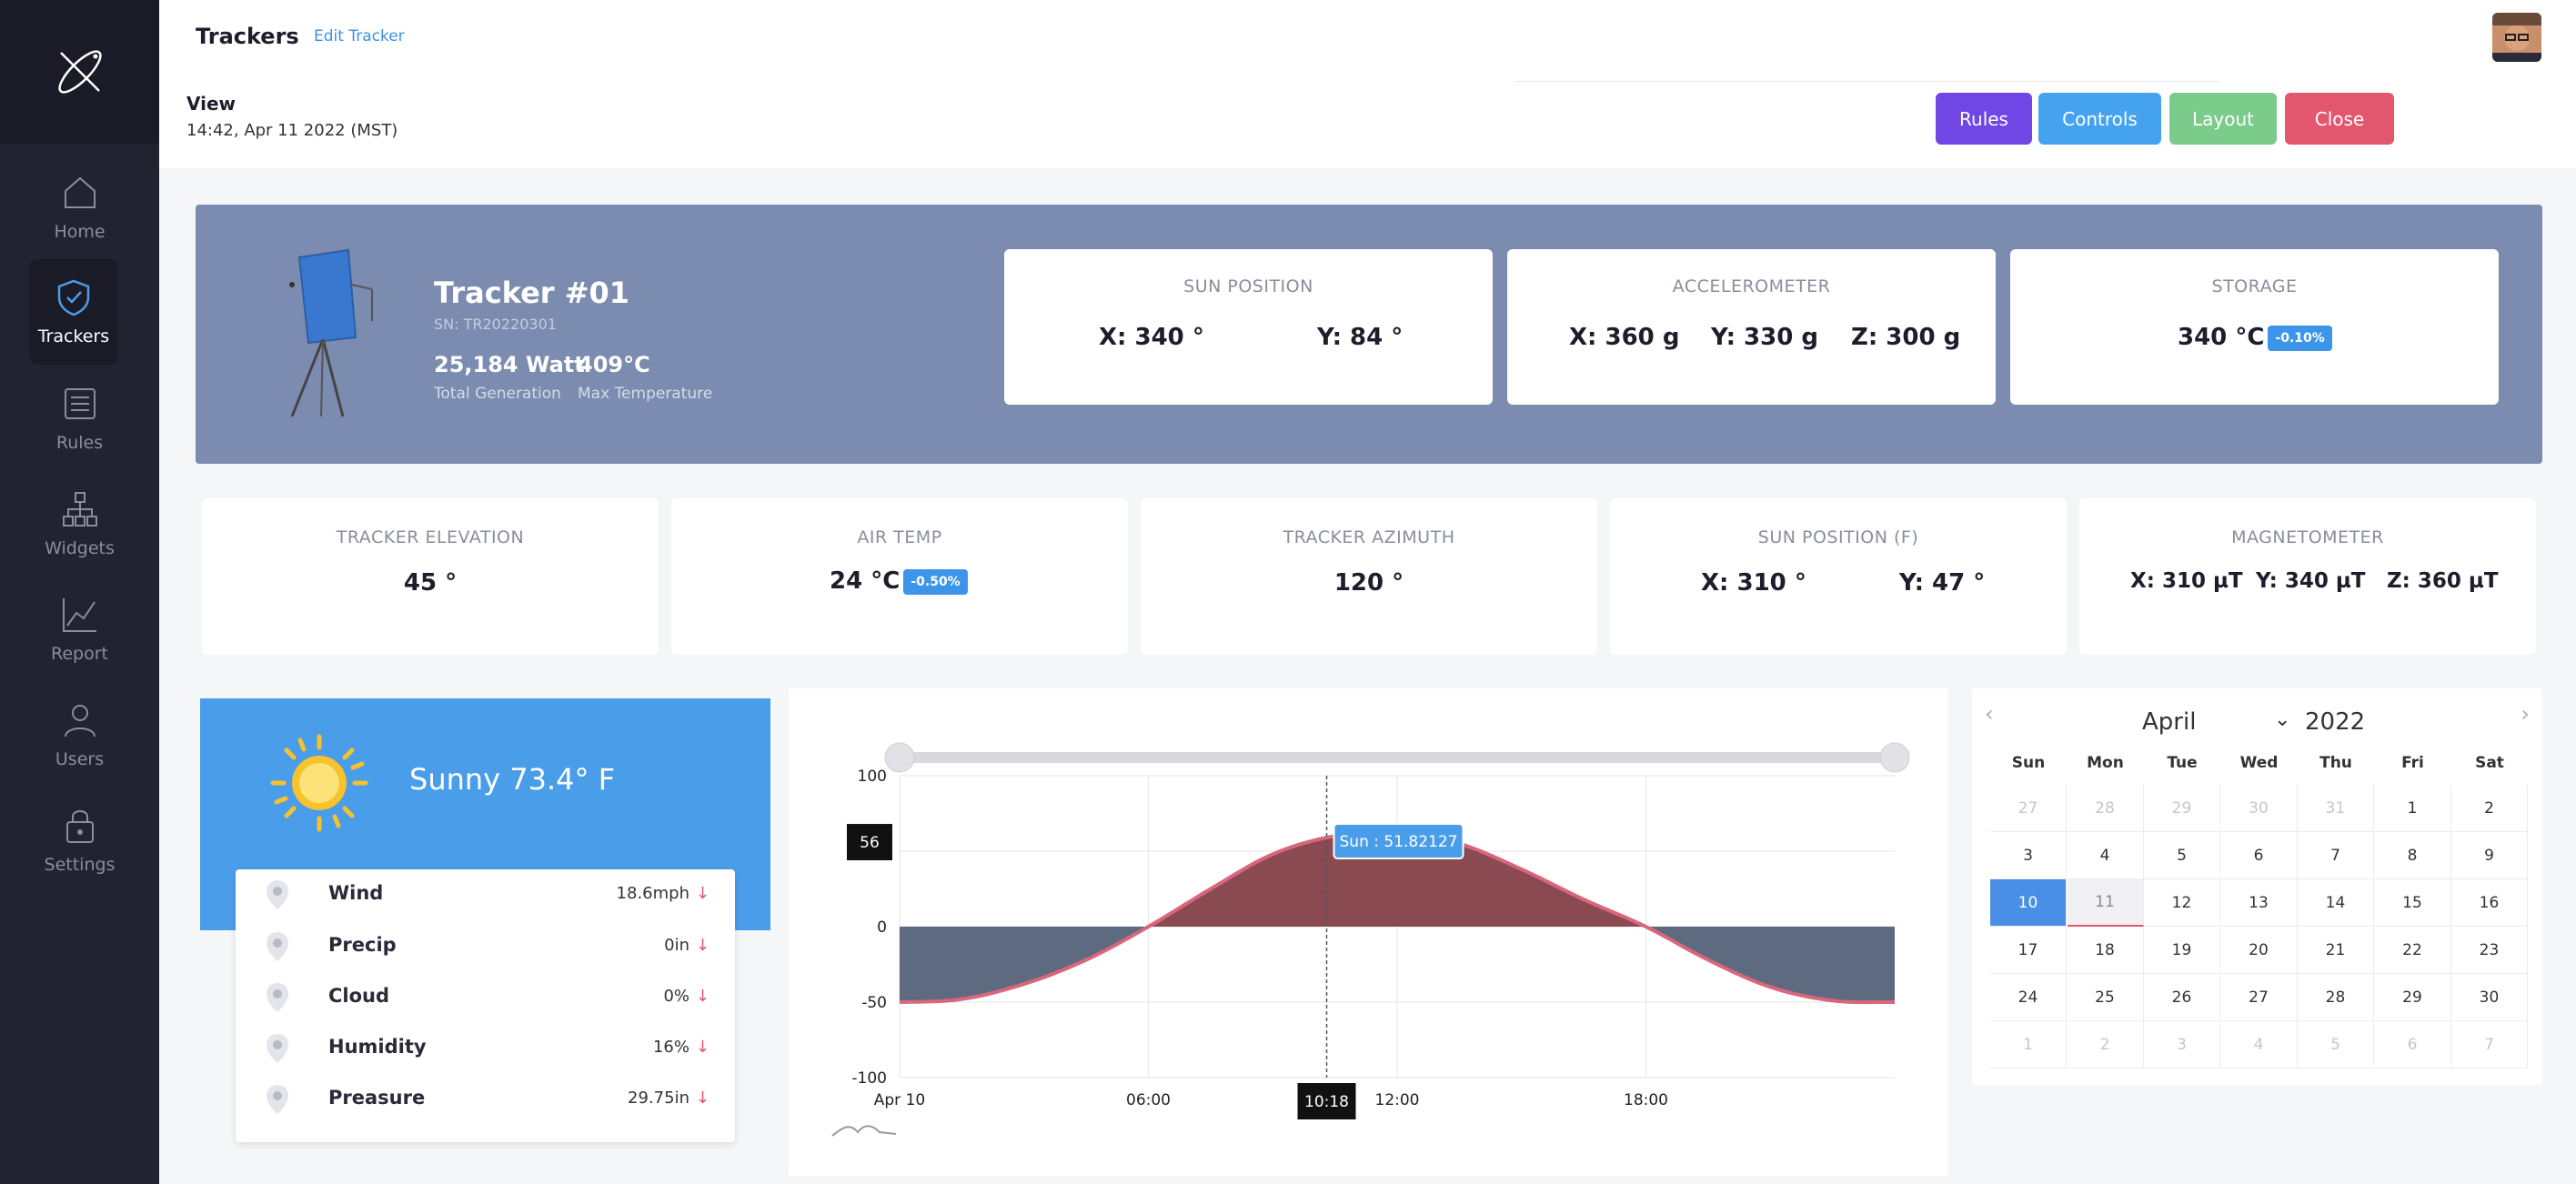  I want to click on tracker-serial: SN: TR20220301, so click(495, 324).